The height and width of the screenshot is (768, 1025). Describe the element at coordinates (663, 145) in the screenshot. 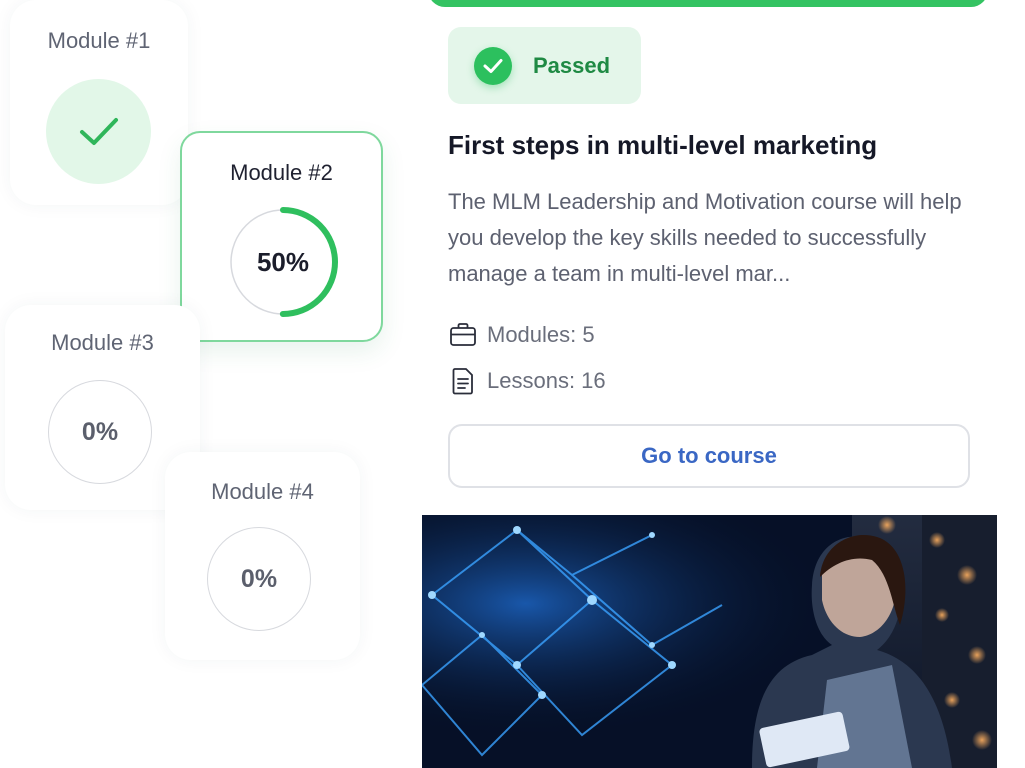

I see `course-title: First steps in multi-level marketing` at that location.